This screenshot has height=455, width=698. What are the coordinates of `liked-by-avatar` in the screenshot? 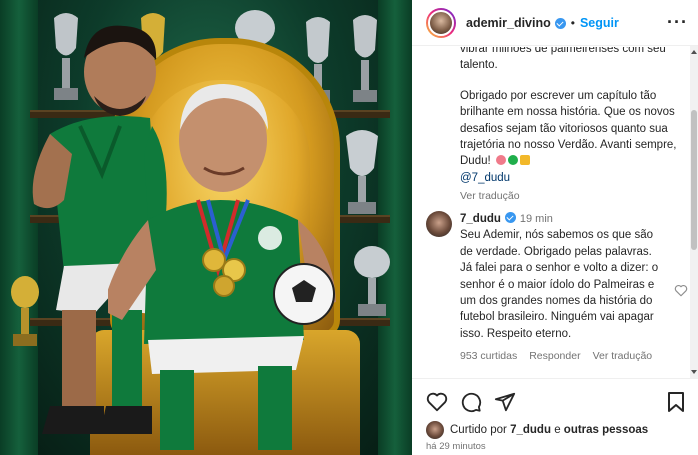 It's located at (435, 430).